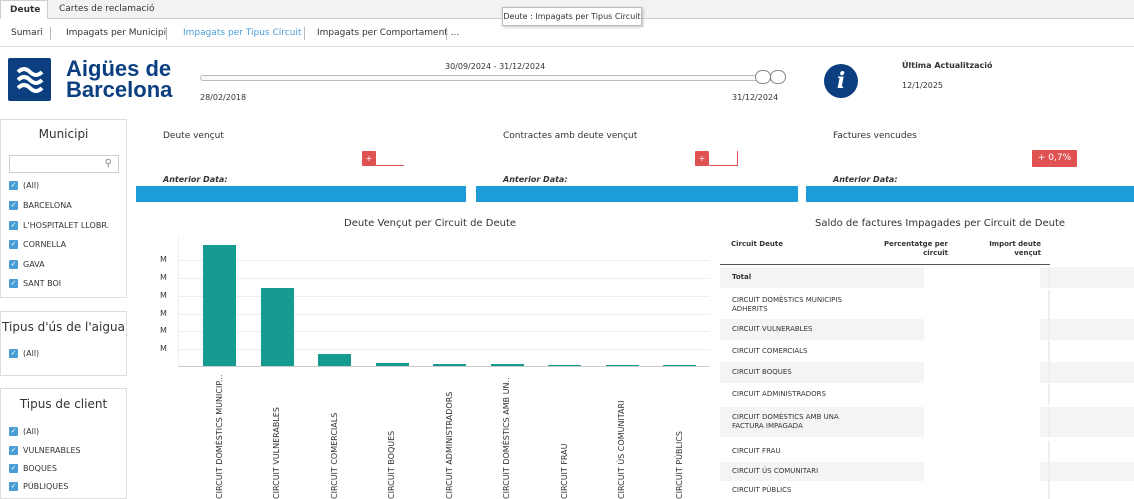  What do you see at coordinates (178, 301) in the screenshot?
I see `y-axis` at bounding box center [178, 301].